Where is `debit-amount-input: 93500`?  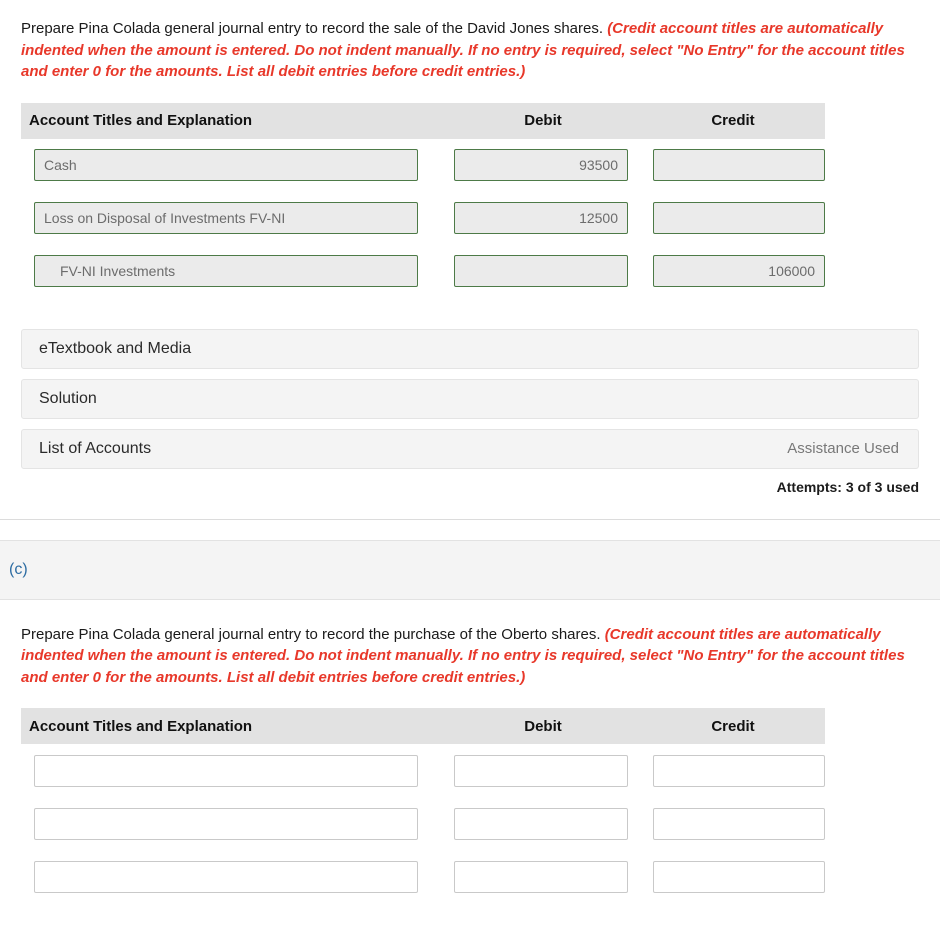 debit-amount-input: 93500 is located at coordinates (541, 165).